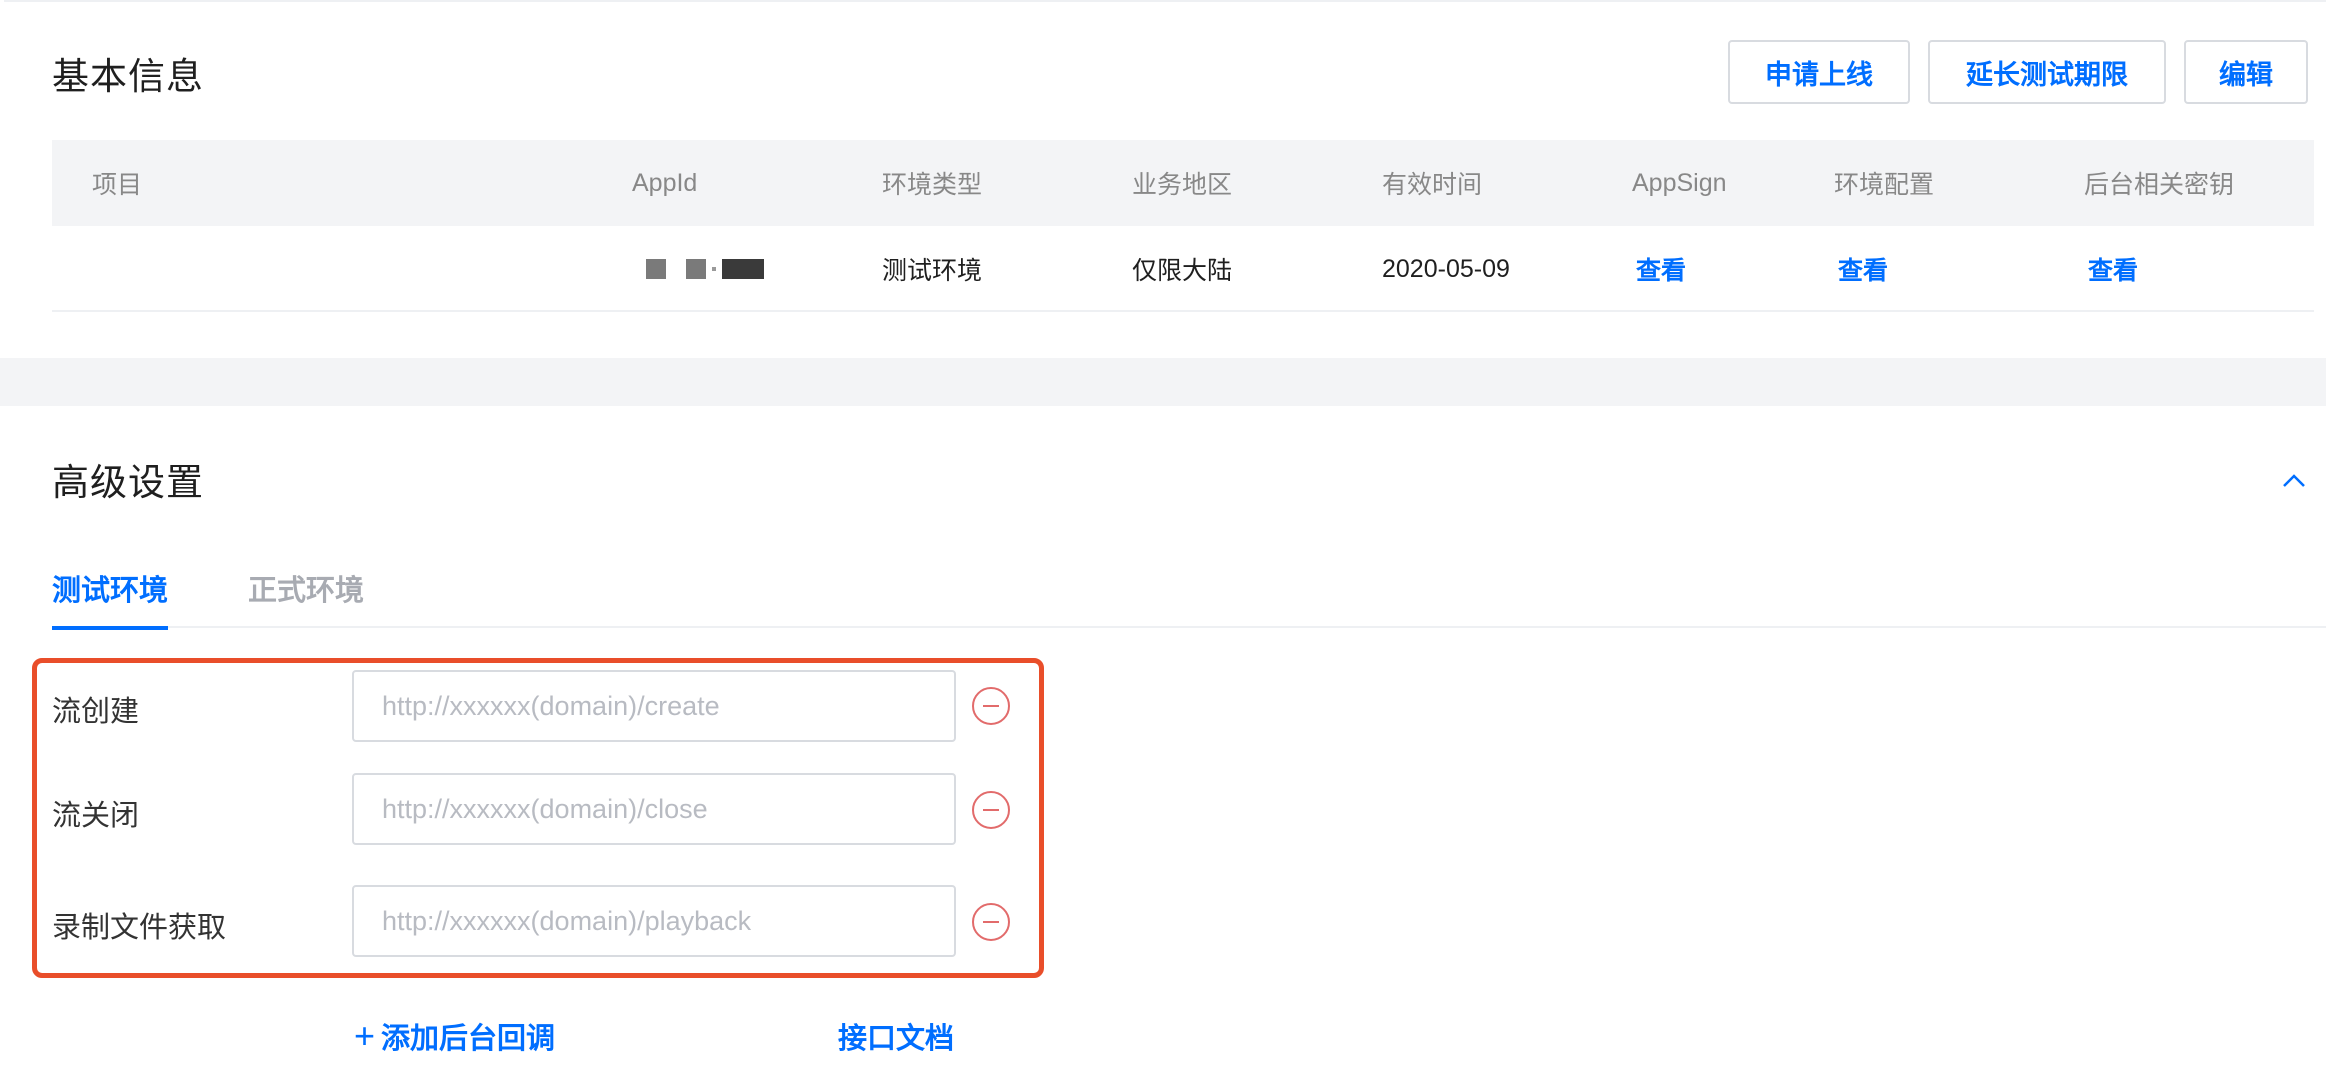 The height and width of the screenshot is (1090, 2326). Describe the element at coordinates (139, 928) in the screenshot. I see `recording-fetch-label: 录制文件获取` at that location.